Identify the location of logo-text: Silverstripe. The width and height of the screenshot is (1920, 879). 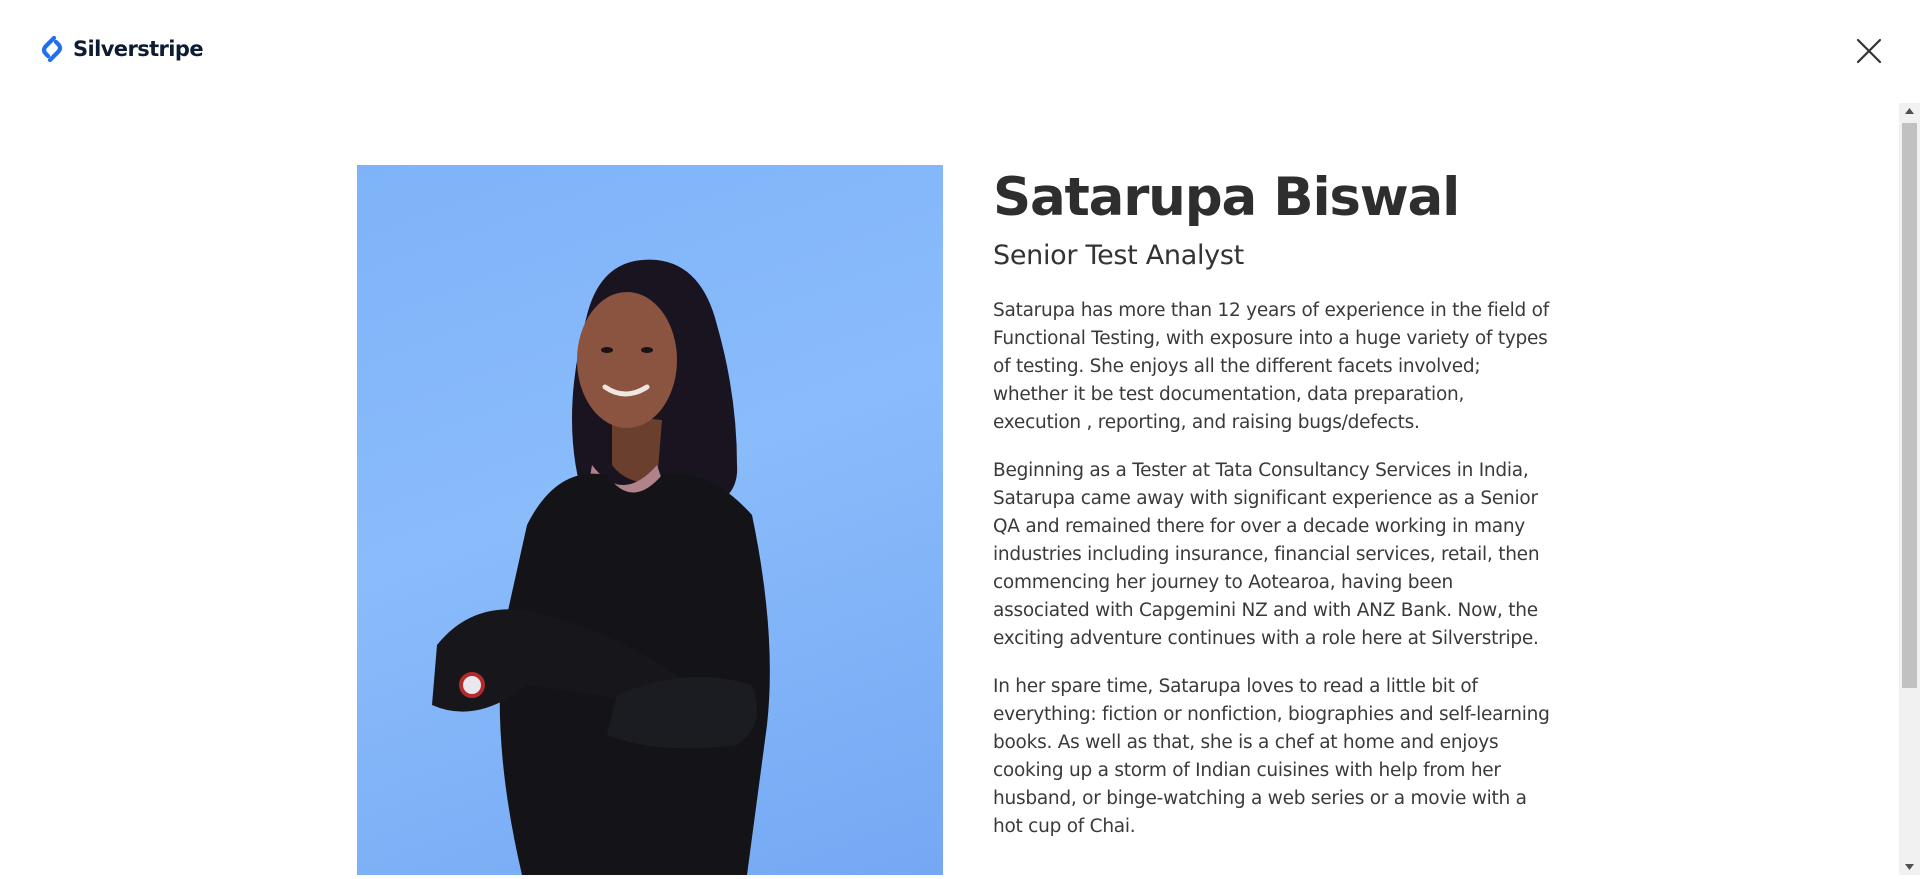
(138, 49).